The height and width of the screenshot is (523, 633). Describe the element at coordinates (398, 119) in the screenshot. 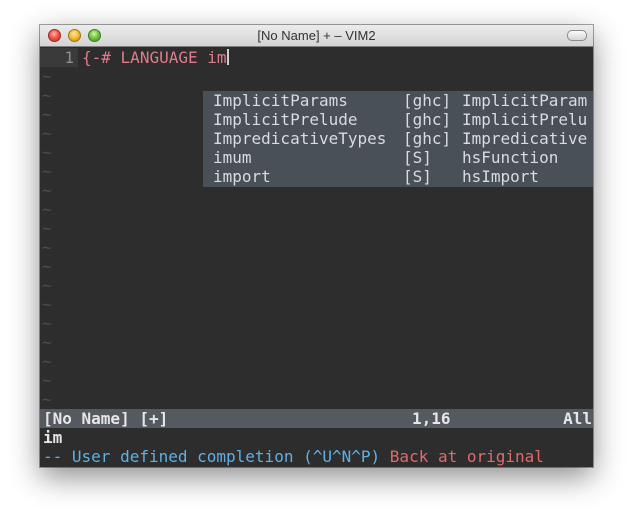

I see `completion-item: ImplicitPrelude [ghc] ImplicitPrelu` at that location.